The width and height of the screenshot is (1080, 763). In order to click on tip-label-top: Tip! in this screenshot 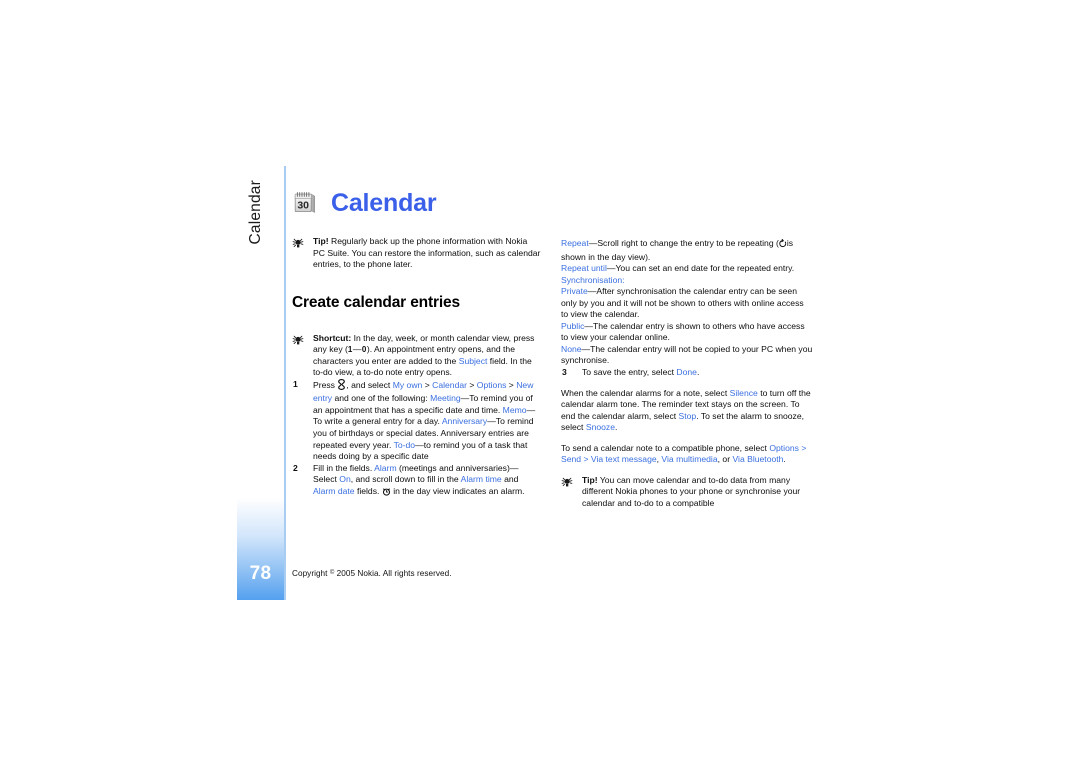, I will do `click(321, 241)`.